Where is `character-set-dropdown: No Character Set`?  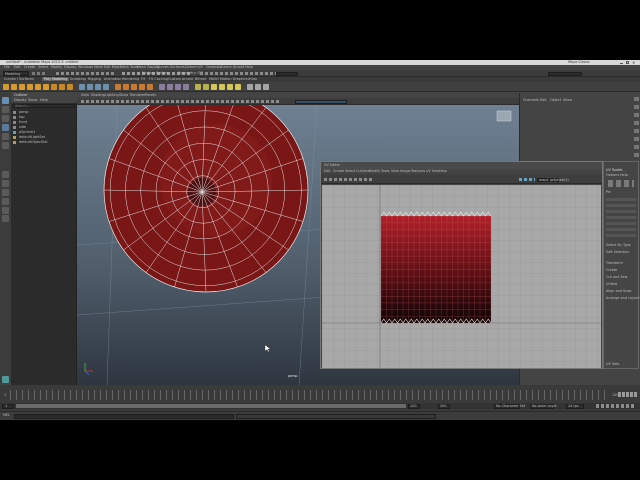 character-set-dropdown: No Character Set is located at coordinates (509, 406).